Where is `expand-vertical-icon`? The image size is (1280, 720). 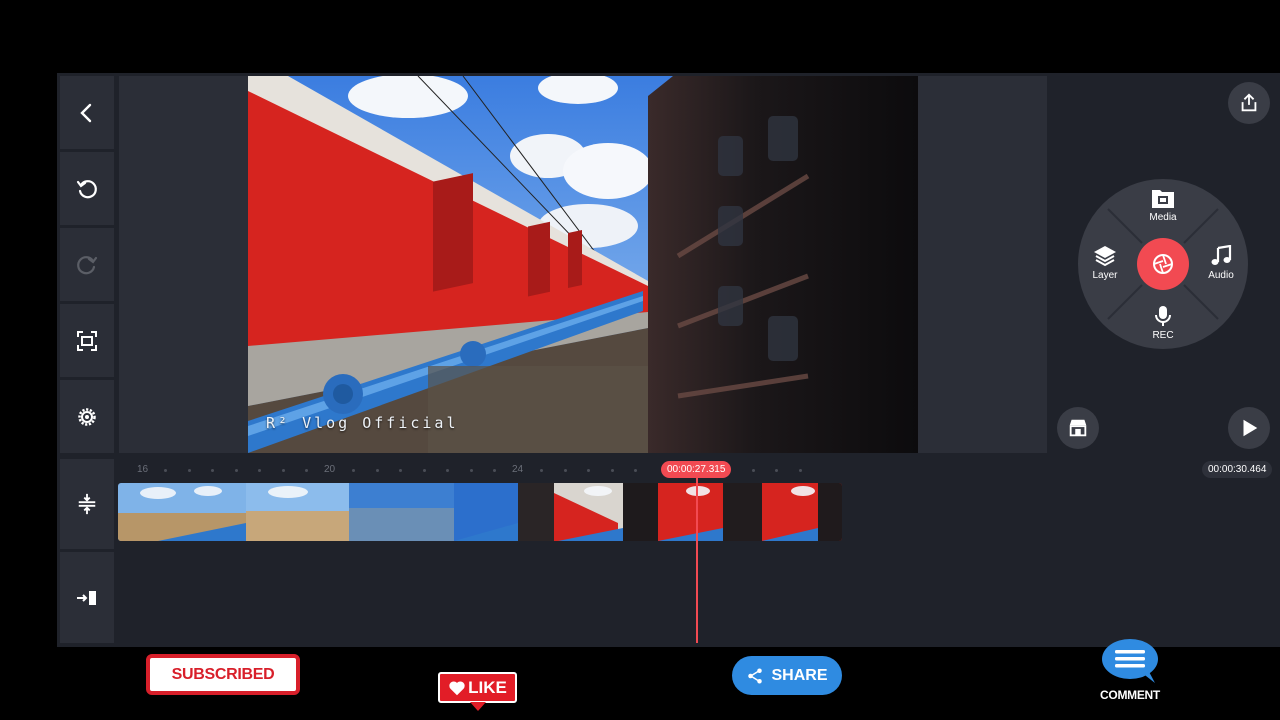
expand-vertical-icon is located at coordinates (87, 504).